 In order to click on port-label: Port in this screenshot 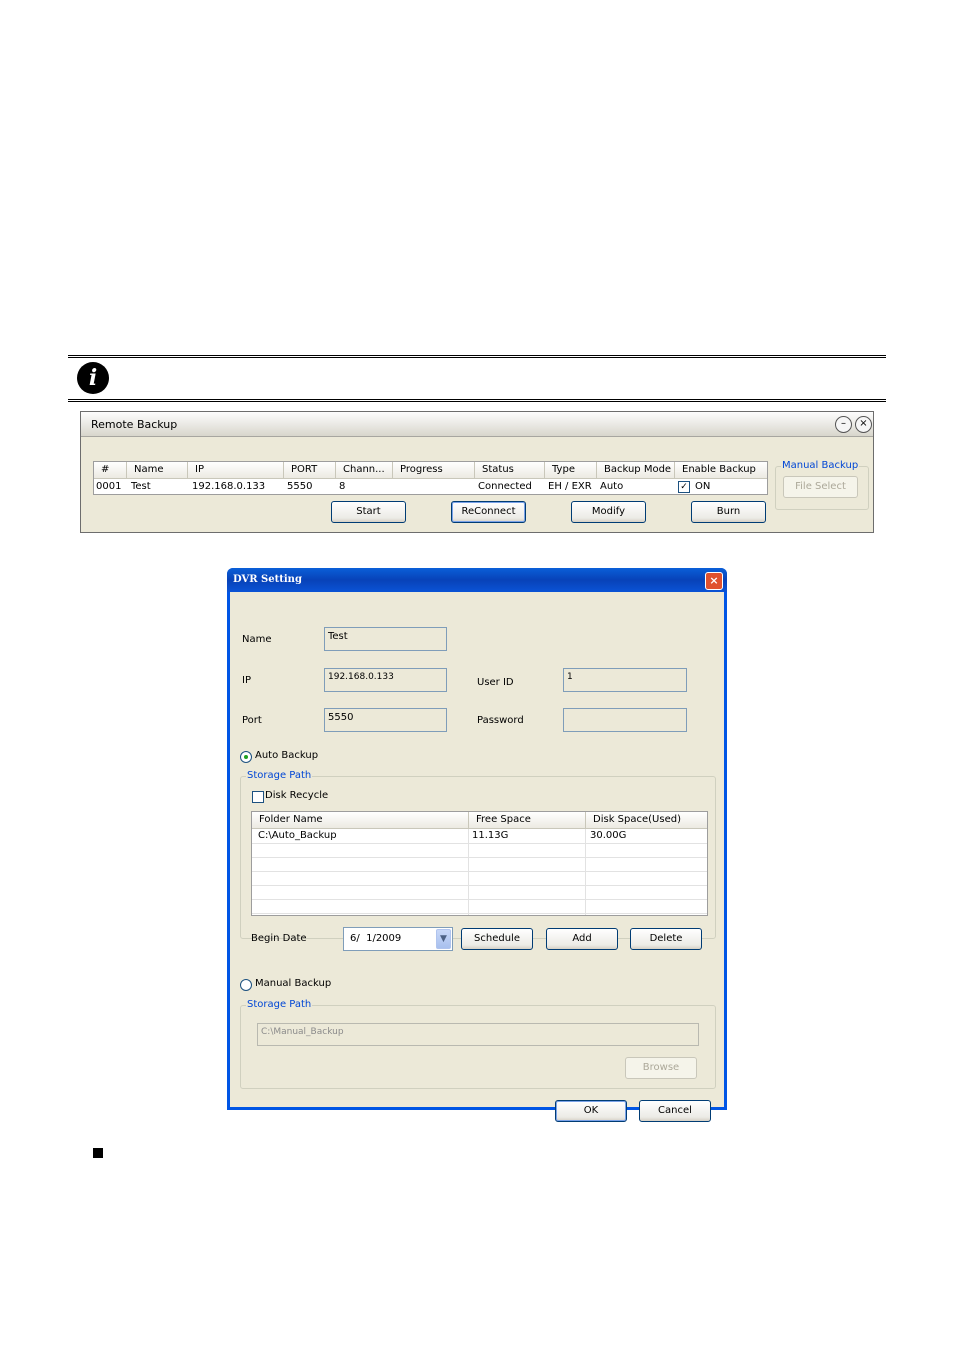, I will do `click(252, 720)`.